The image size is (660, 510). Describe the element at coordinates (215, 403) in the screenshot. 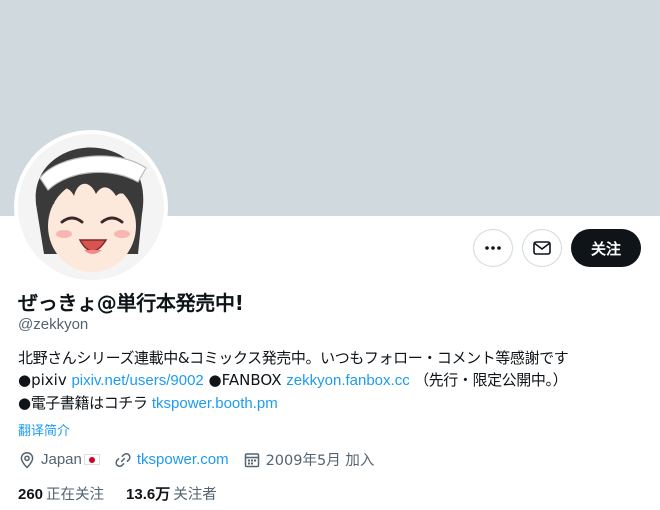

I see `ebook-link: tkspower.booth.pm` at that location.